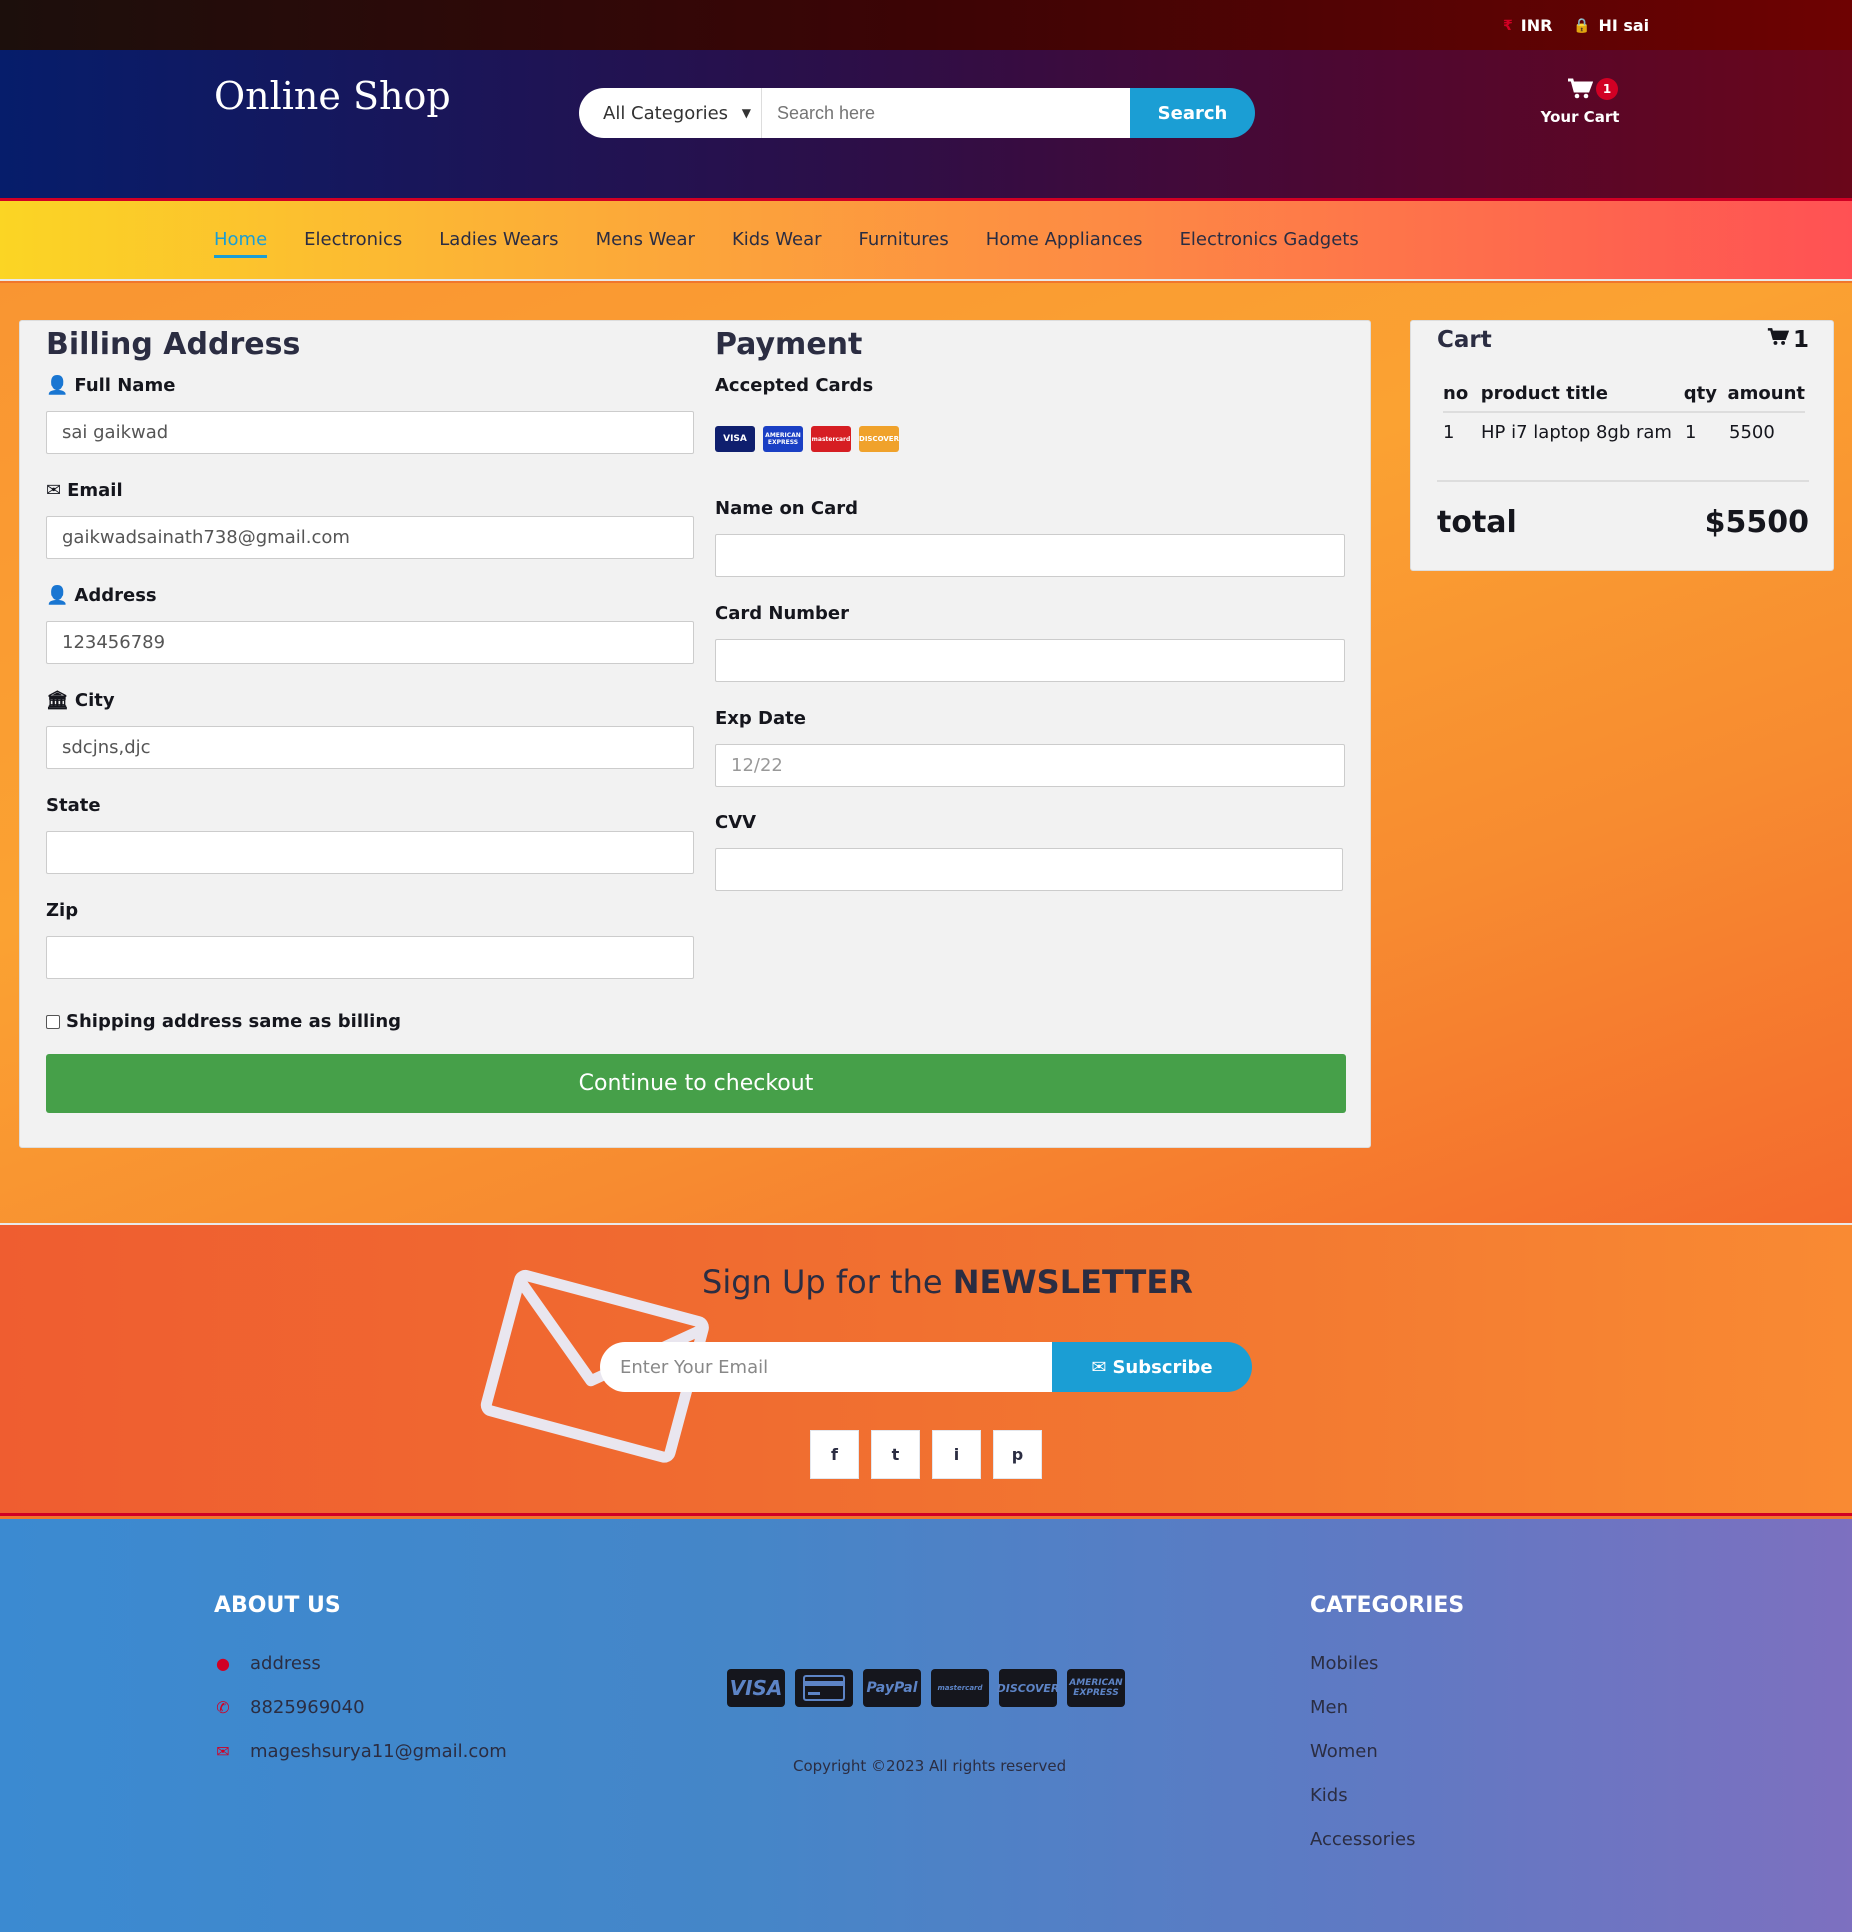  What do you see at coordinates (1607, 89) in the screenshot?
I see `cart-badge: 1` at bounding box center [1607, 89].